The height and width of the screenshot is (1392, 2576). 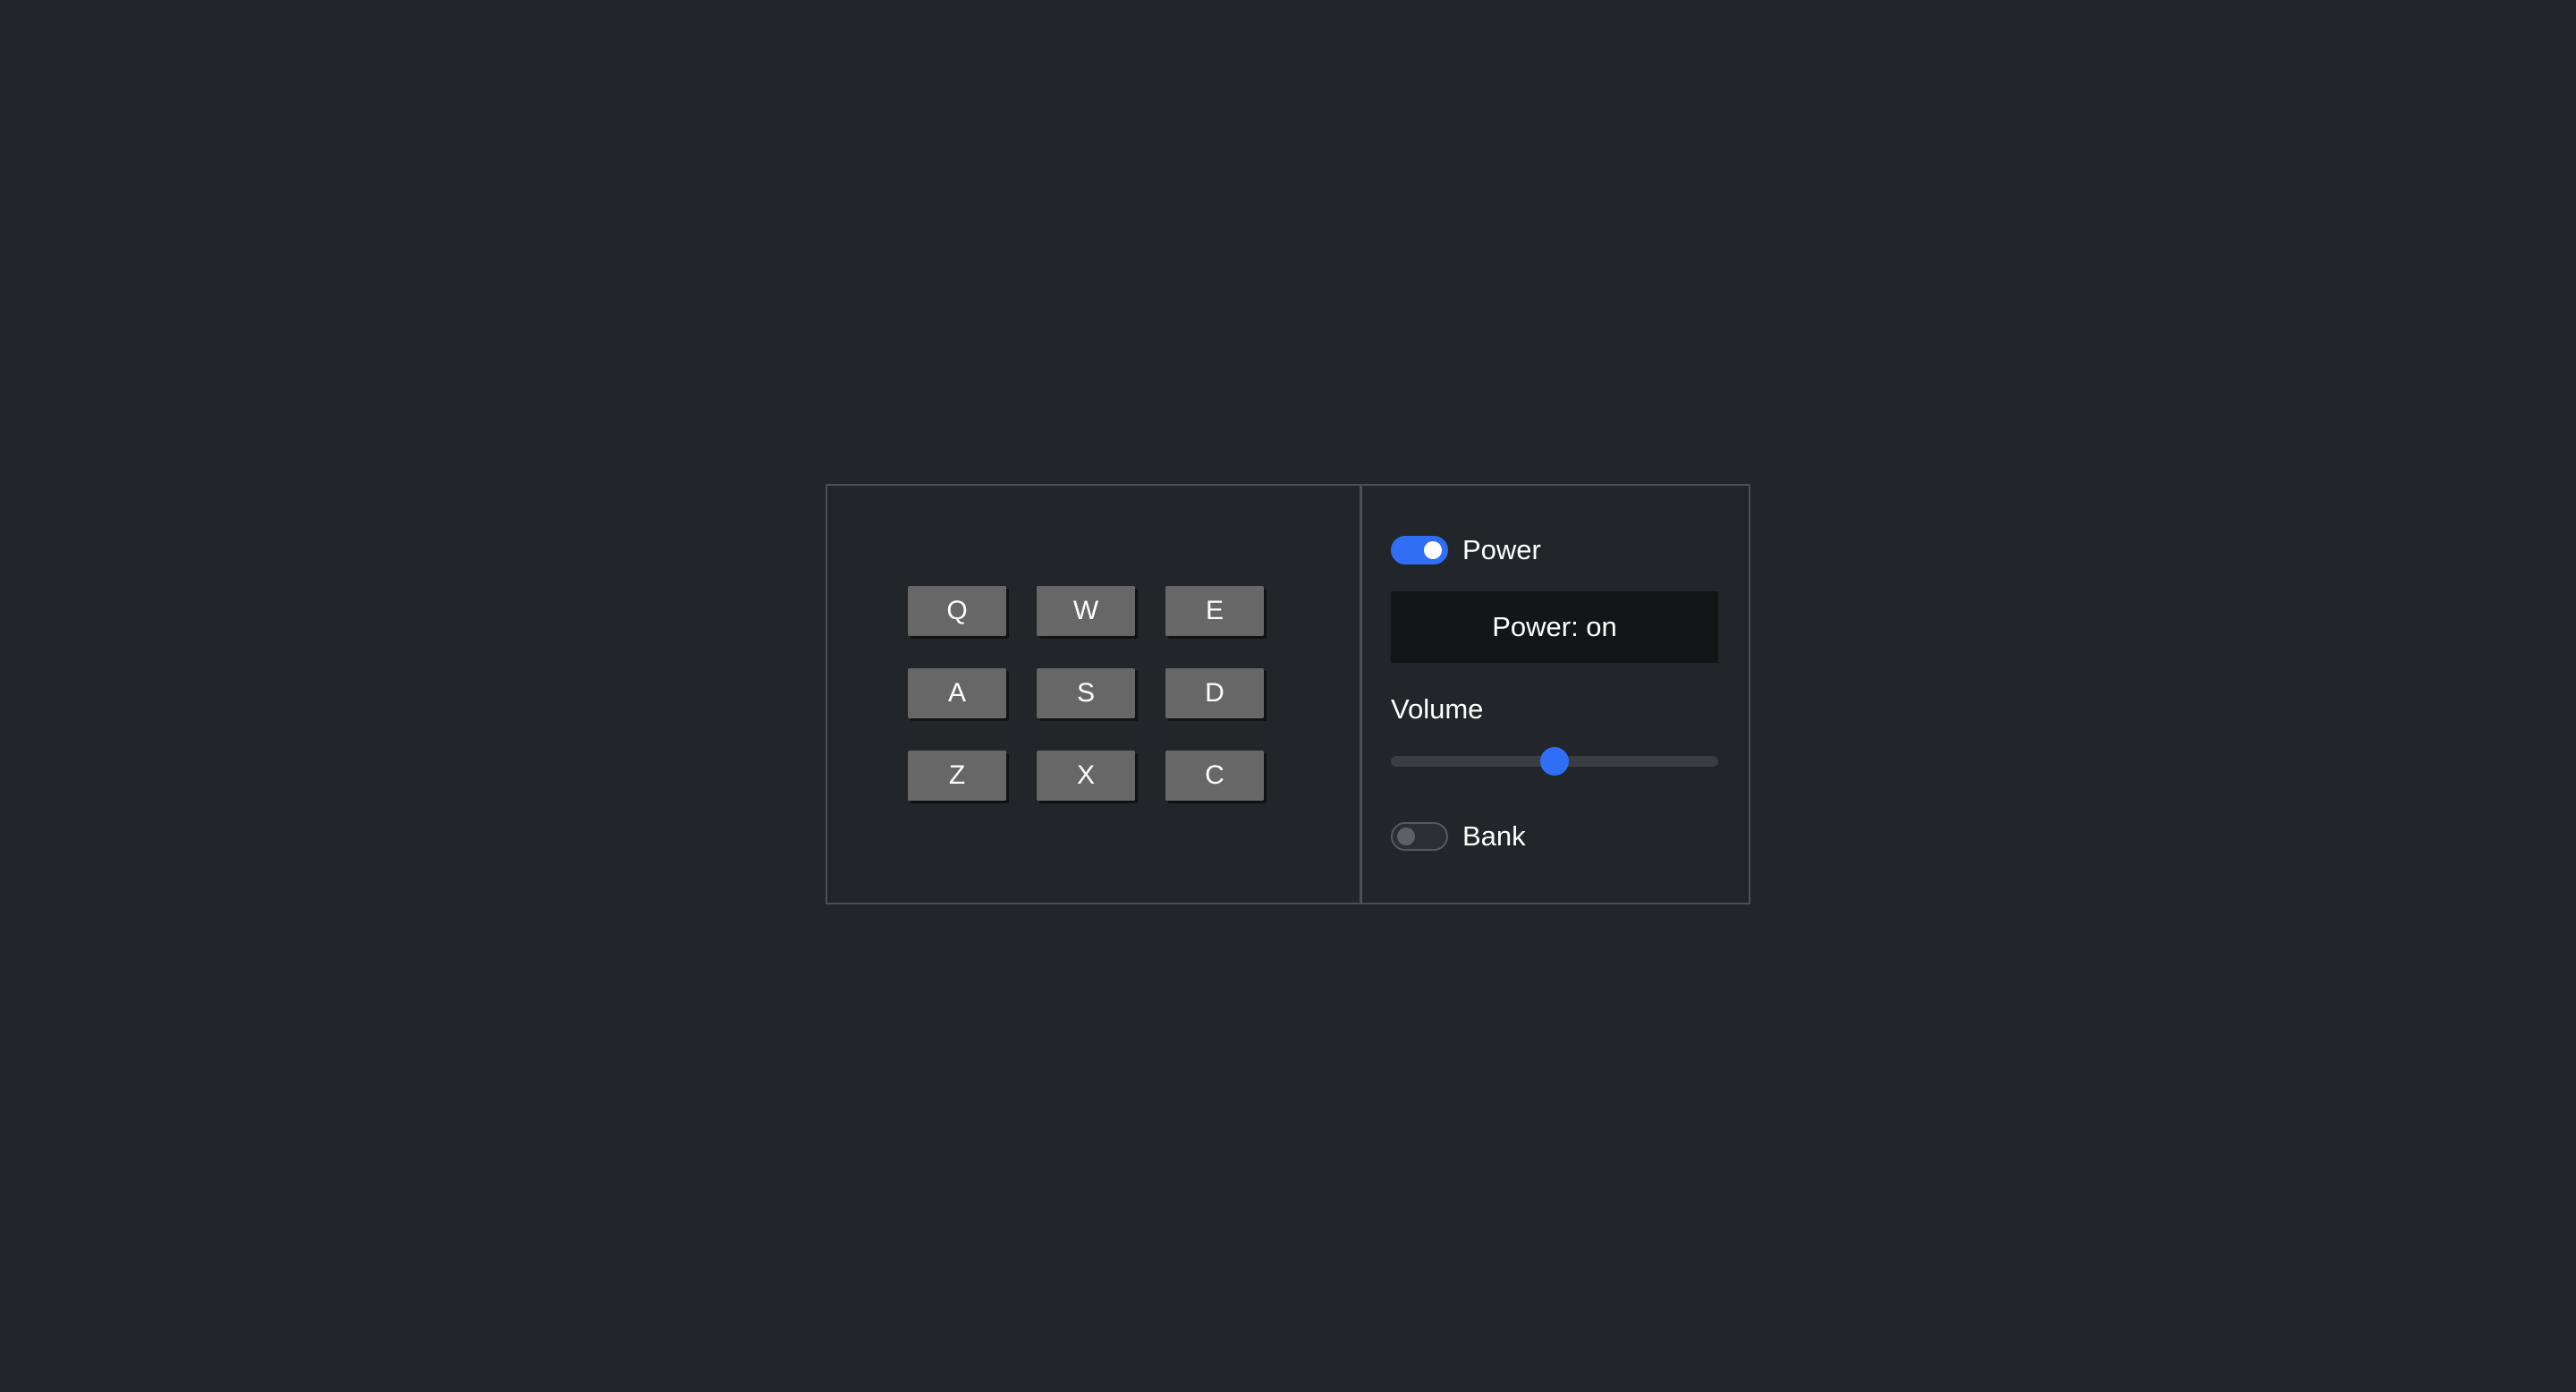 I want to click on drum-pad-s: S, so click(x=1086, y=693).